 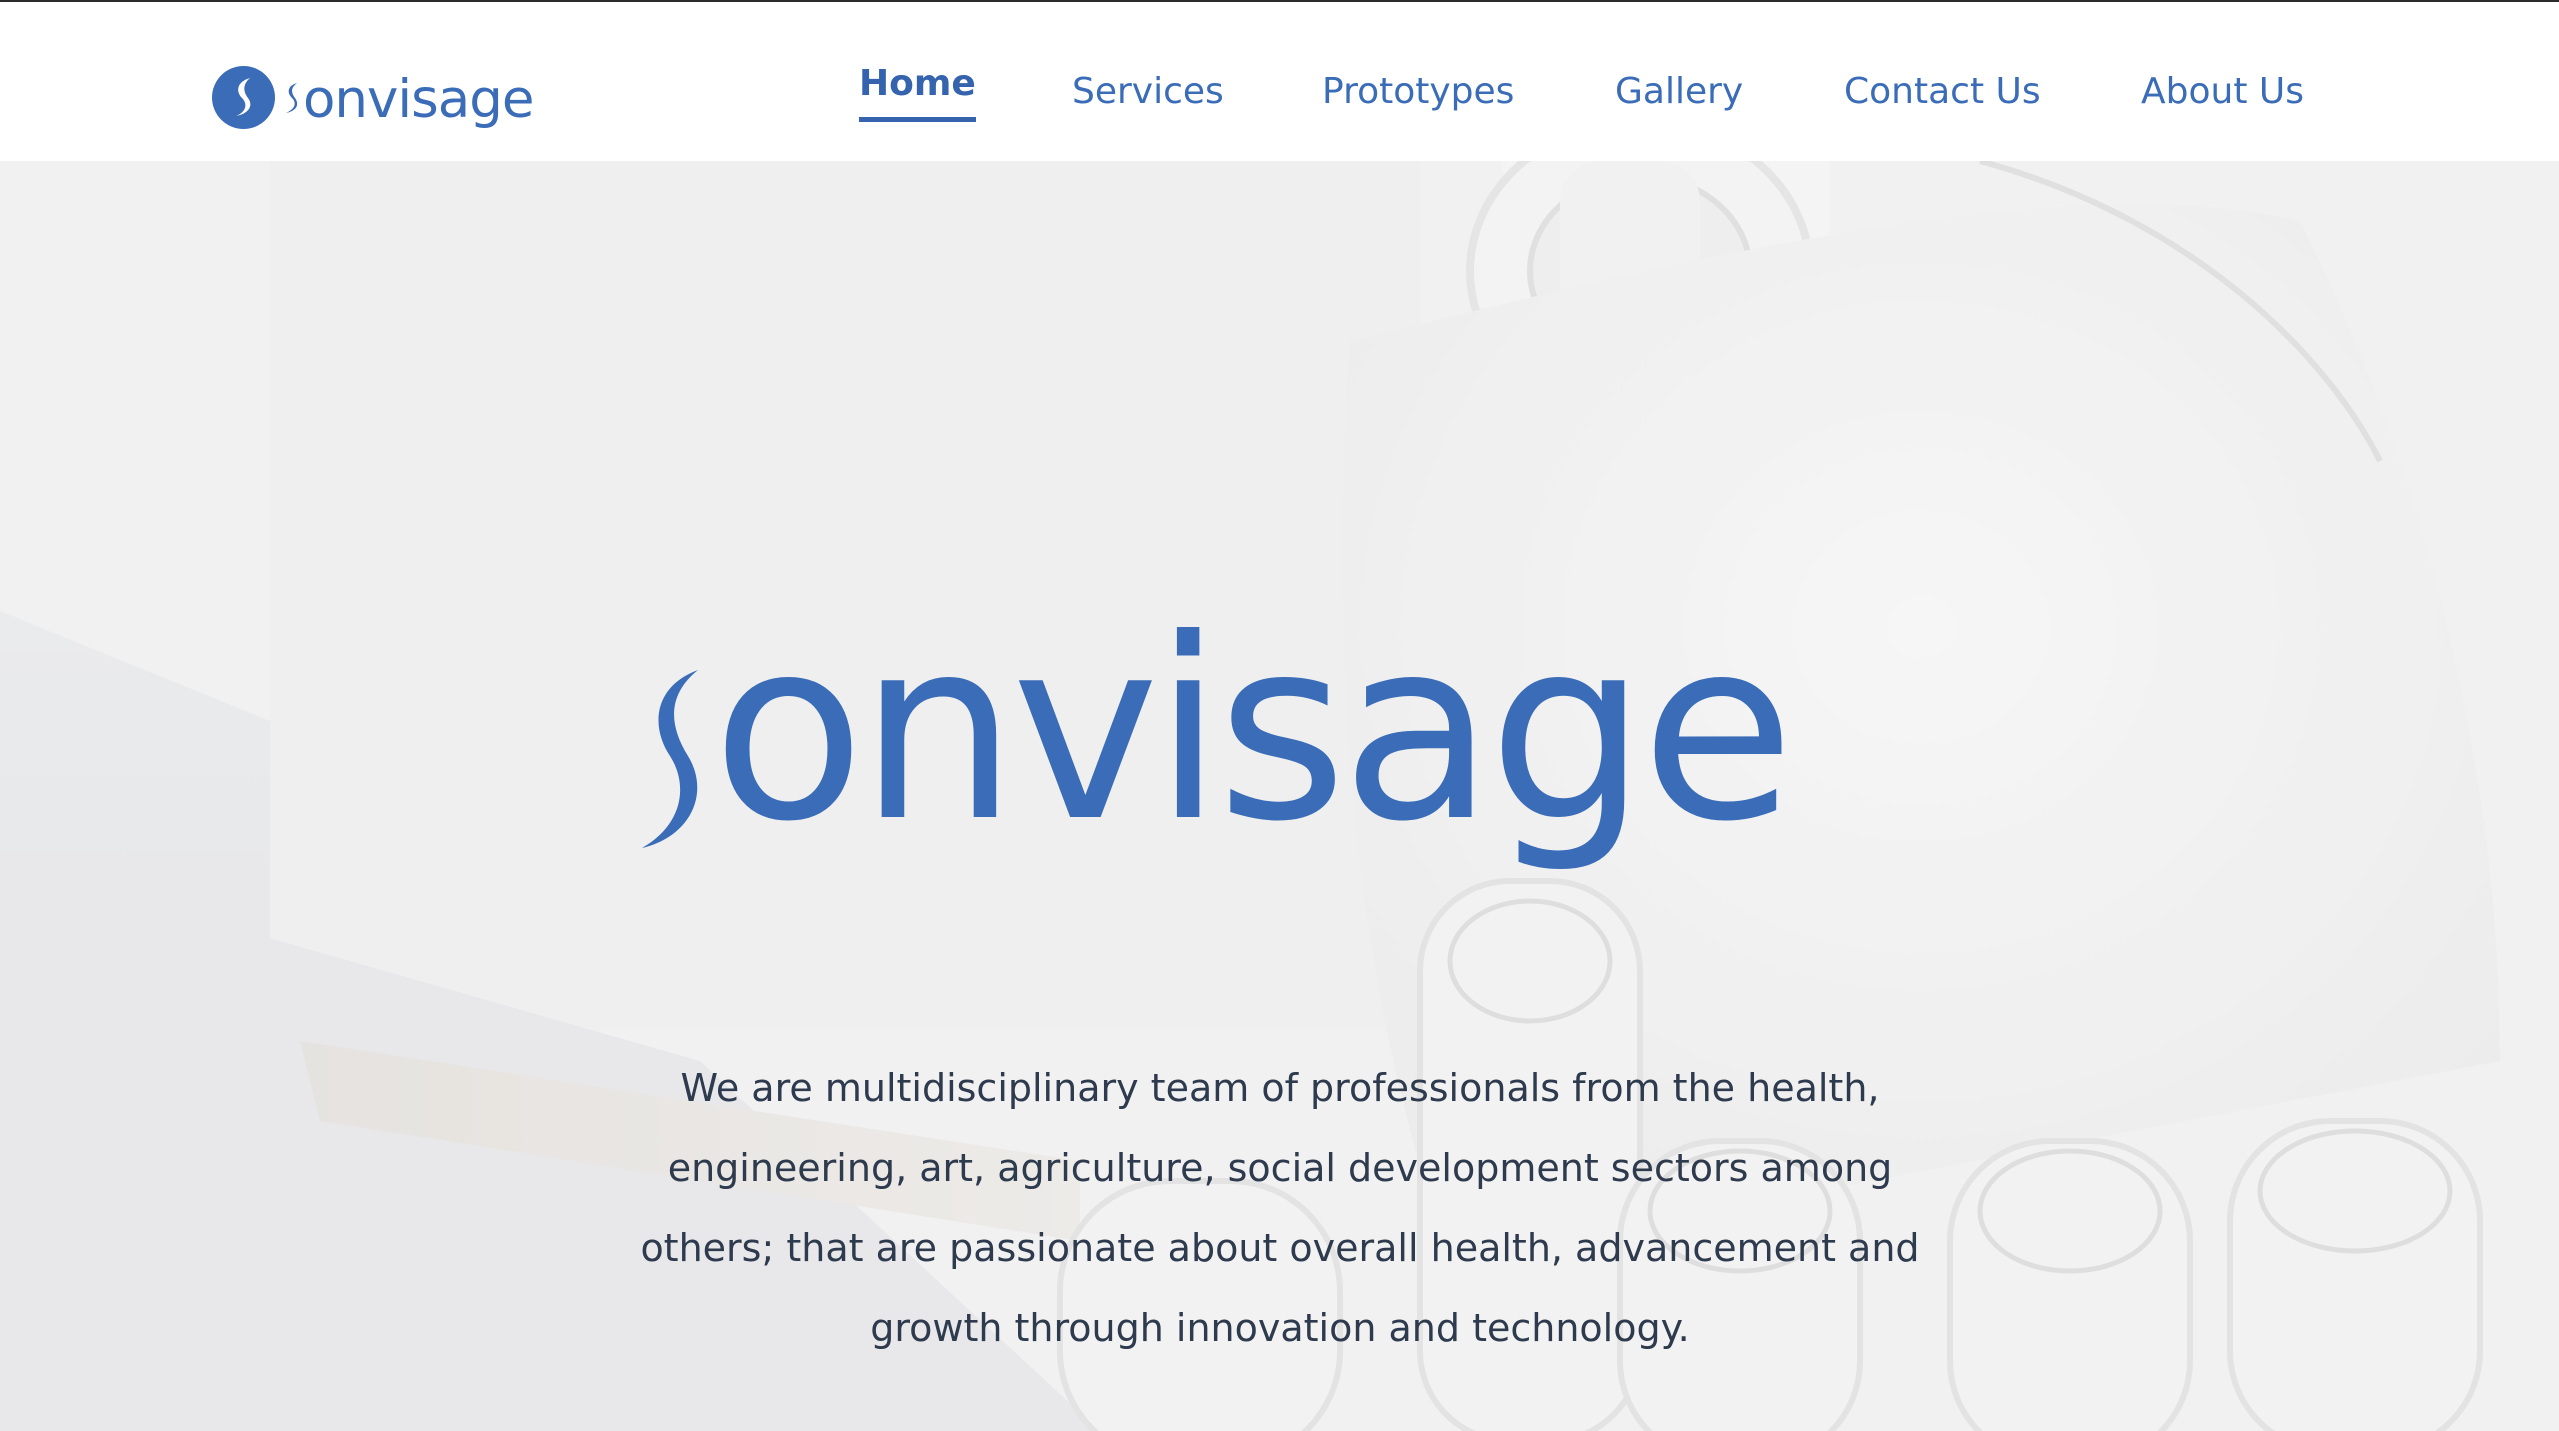 I want to click on nav-services: Services, so click(x=1148, y=92).